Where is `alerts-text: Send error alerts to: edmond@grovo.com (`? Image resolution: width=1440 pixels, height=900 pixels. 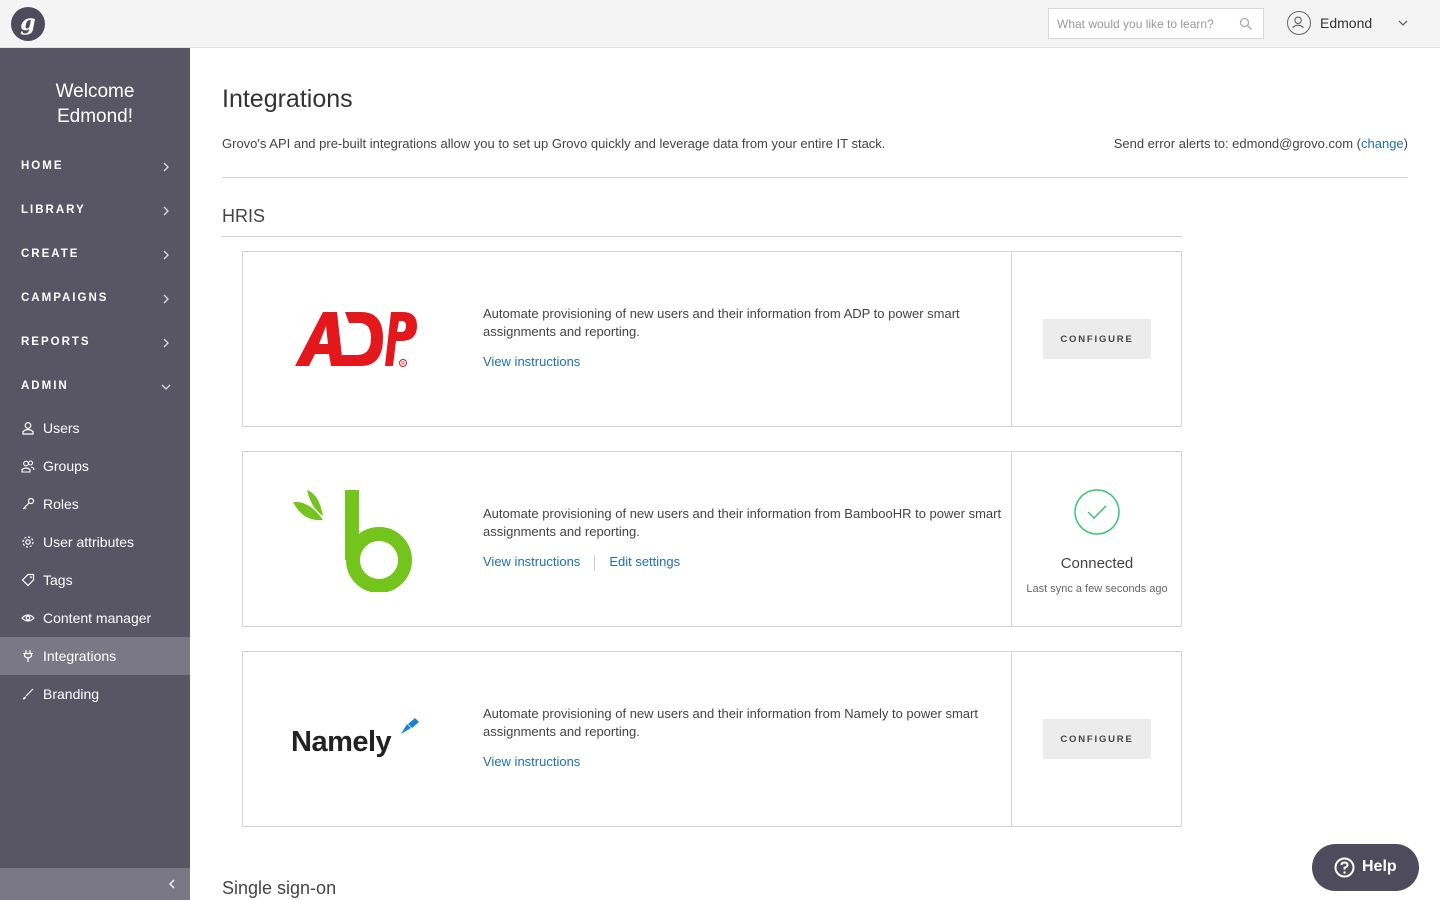
alerts-text: Send error alerts to: edmond@grovo.com ( is located at coordinates (1237, 143).